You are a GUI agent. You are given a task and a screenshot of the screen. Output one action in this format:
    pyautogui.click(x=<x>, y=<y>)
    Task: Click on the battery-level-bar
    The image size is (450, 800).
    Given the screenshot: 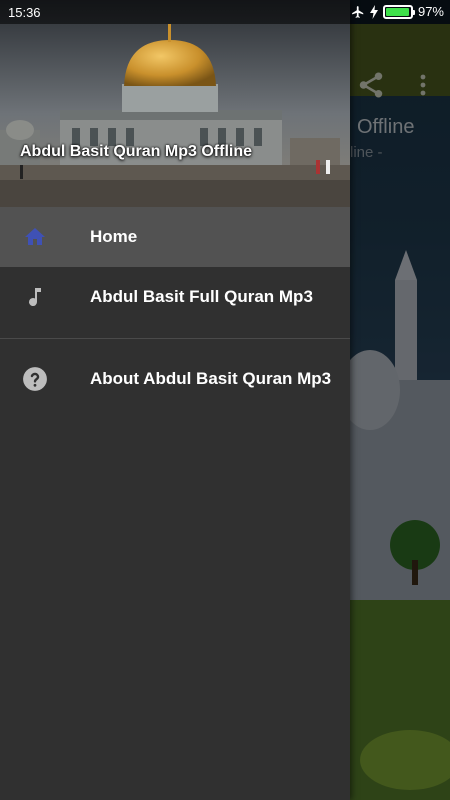 What is the action you would take?
    pyautogui.click(x=397, y=11)
    